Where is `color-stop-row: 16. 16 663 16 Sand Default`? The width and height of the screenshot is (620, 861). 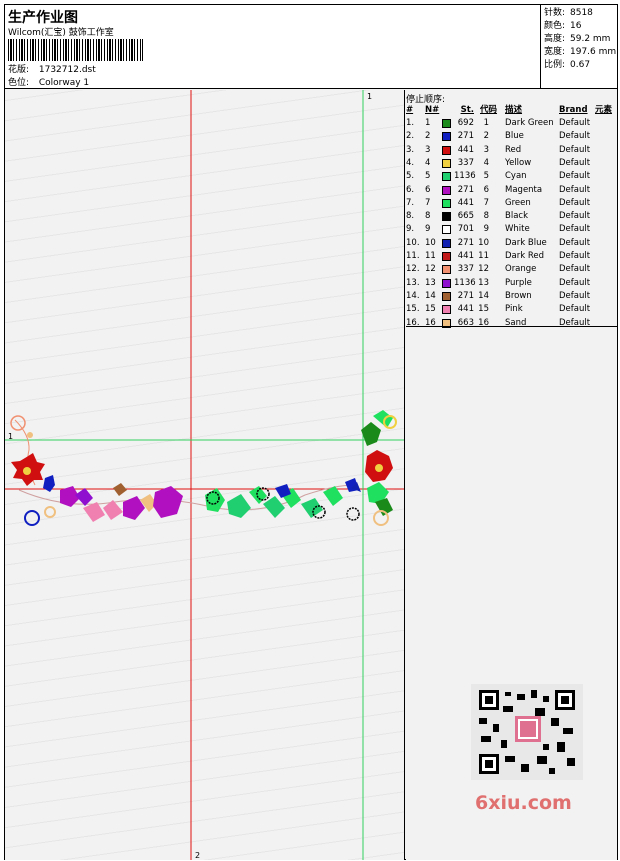
color-stop-row: 16. 16 663 16 Sand Default is located at coordinates (511, 323).